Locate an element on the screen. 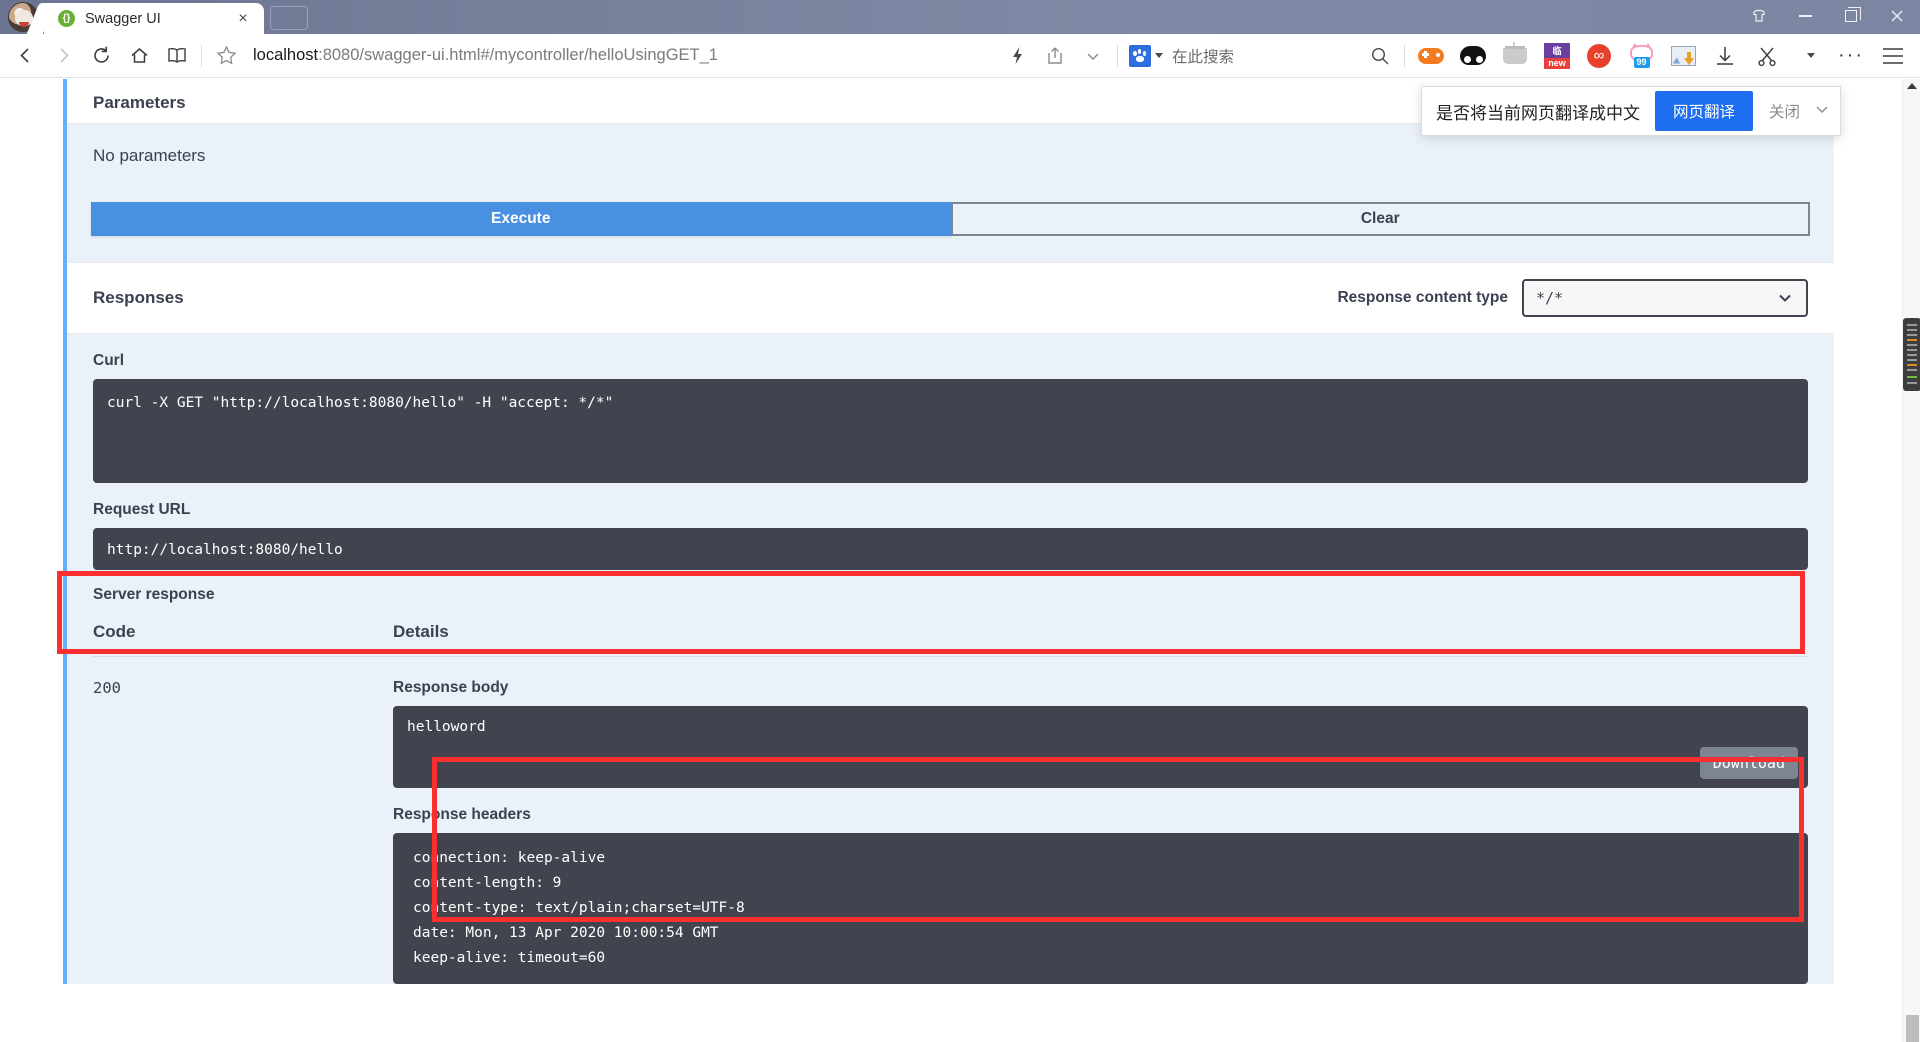 The width and height of the screenshot is (1920, 1042). new-badge-top: 临 is located at coordinates (1557, 50).